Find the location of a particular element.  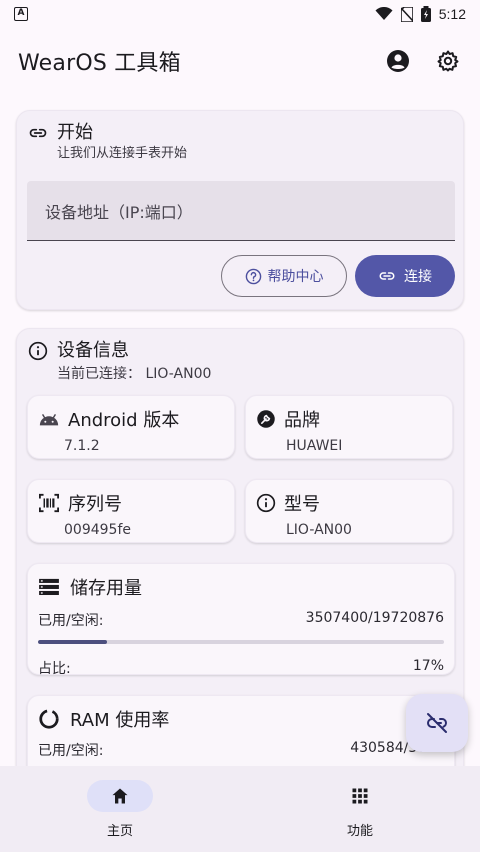

nav-features-label: 功能 is located at coordinates (359, 831).